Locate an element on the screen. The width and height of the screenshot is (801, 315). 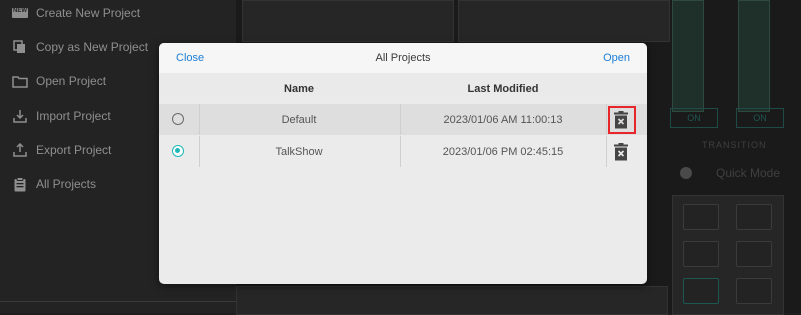
delete-highlight-box is located at coordinates (622, 120).